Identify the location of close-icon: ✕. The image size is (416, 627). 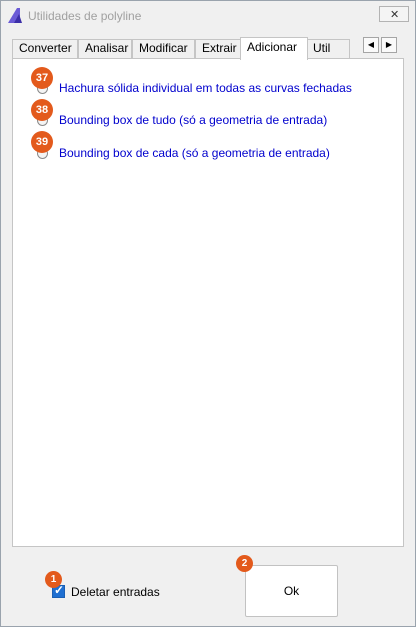
(395, 15).